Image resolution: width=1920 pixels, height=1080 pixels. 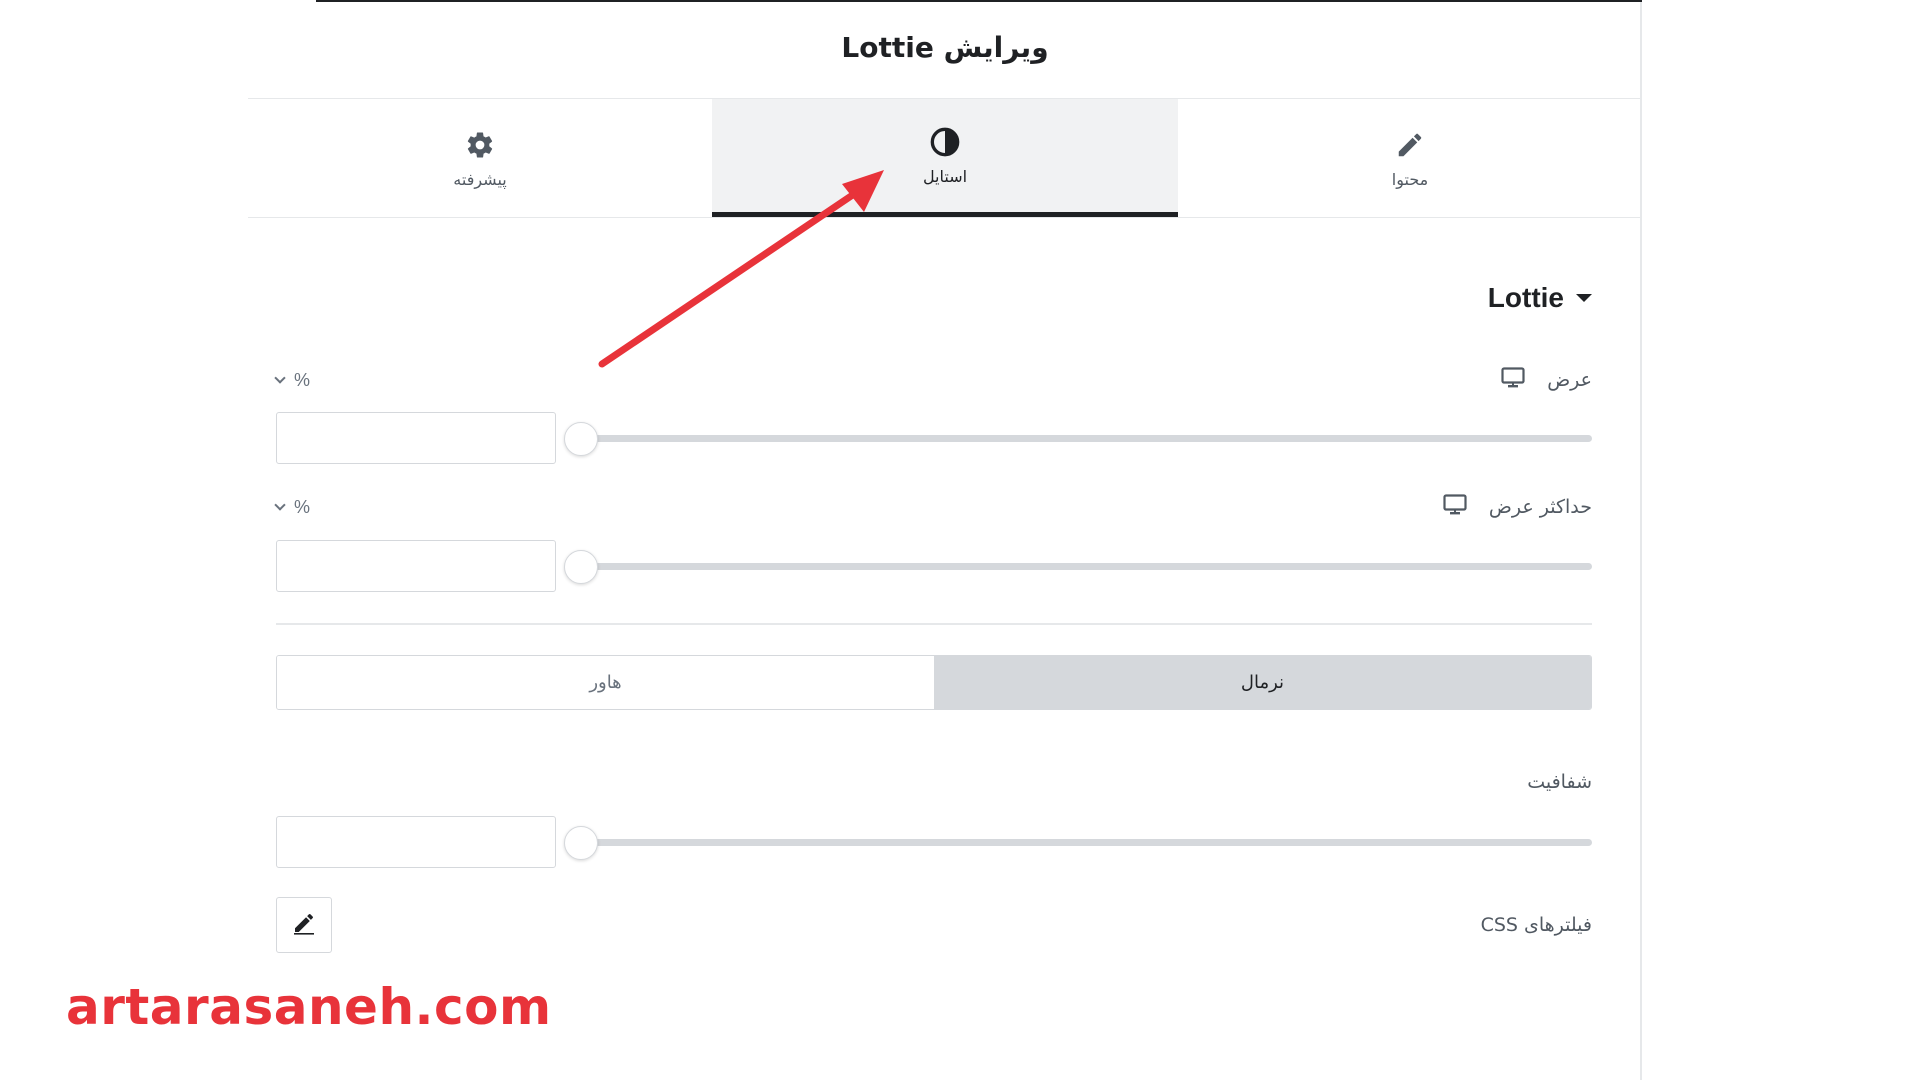 I want to click on panel-title: ویرایش Lottie, so click(x=945, y=47).